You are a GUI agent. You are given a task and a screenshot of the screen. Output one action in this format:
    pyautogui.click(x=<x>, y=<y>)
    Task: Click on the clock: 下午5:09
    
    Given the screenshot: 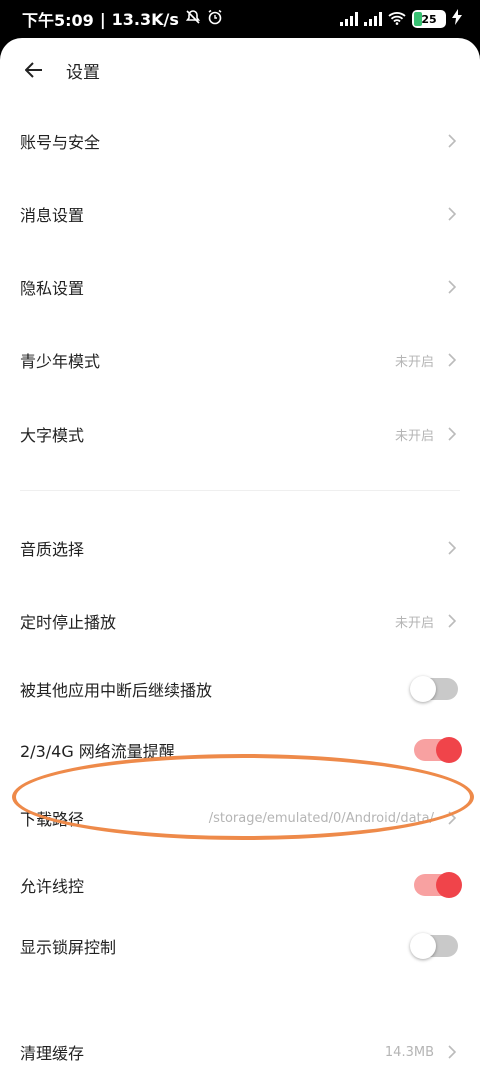 What is the action you would take?
    pyautogui.click(x=58, y=20)
    